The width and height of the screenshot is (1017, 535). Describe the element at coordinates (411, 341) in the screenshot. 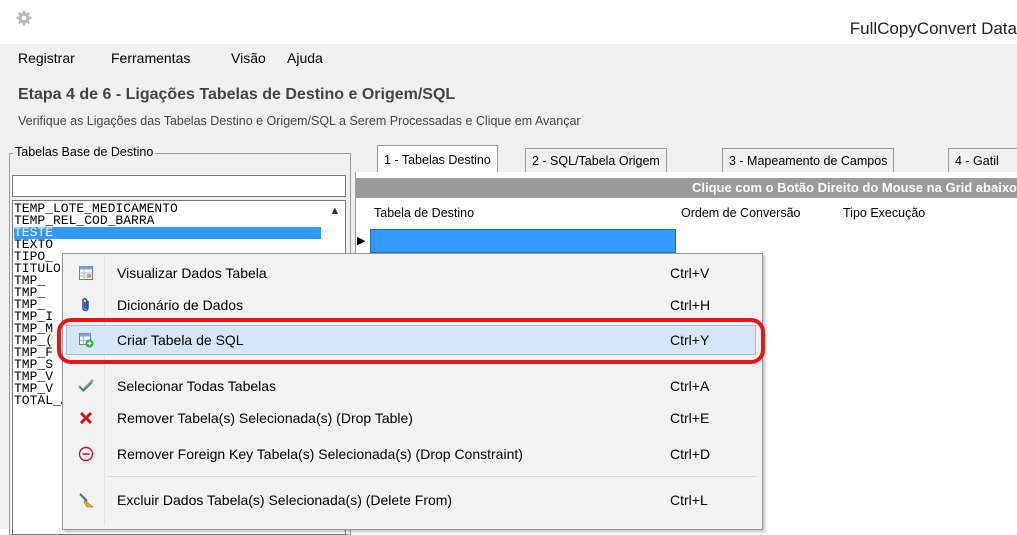

I see `annotation-highlight-ring` at that location.